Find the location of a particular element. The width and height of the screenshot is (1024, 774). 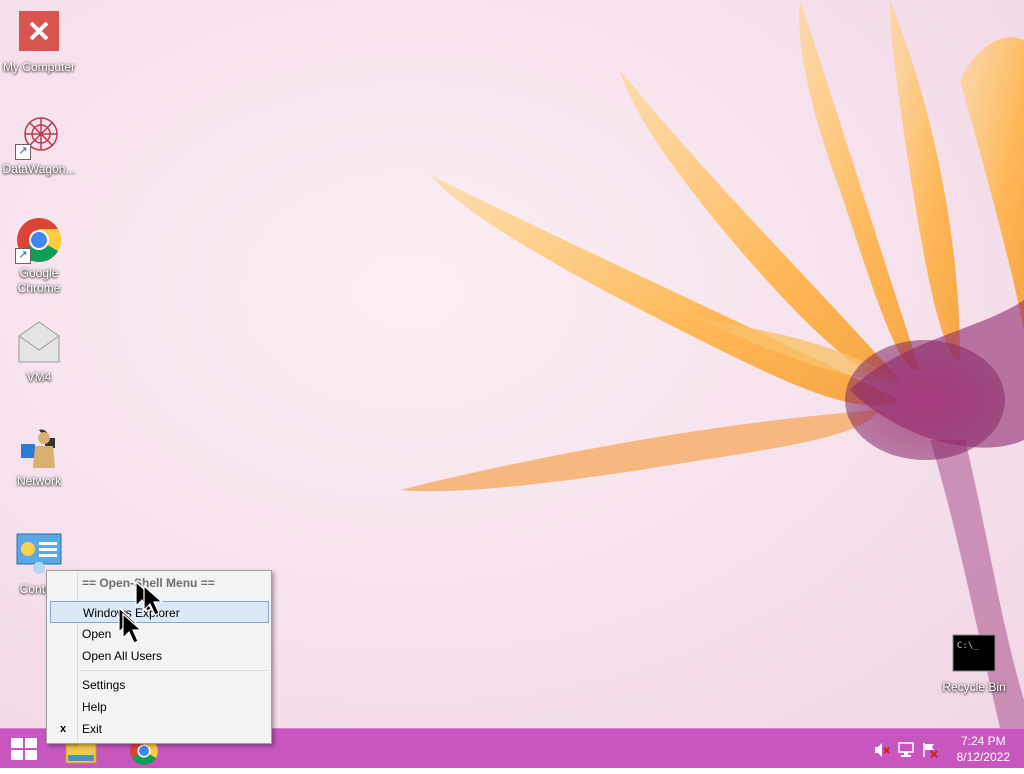

desktop-icon-vm4: VM4 is located at coordinates (39, 352).